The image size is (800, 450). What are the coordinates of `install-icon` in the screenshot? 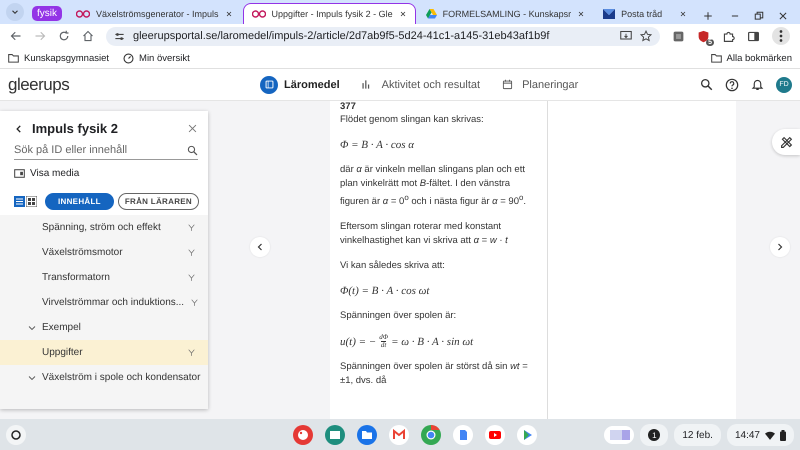 It's located at (626, 36).